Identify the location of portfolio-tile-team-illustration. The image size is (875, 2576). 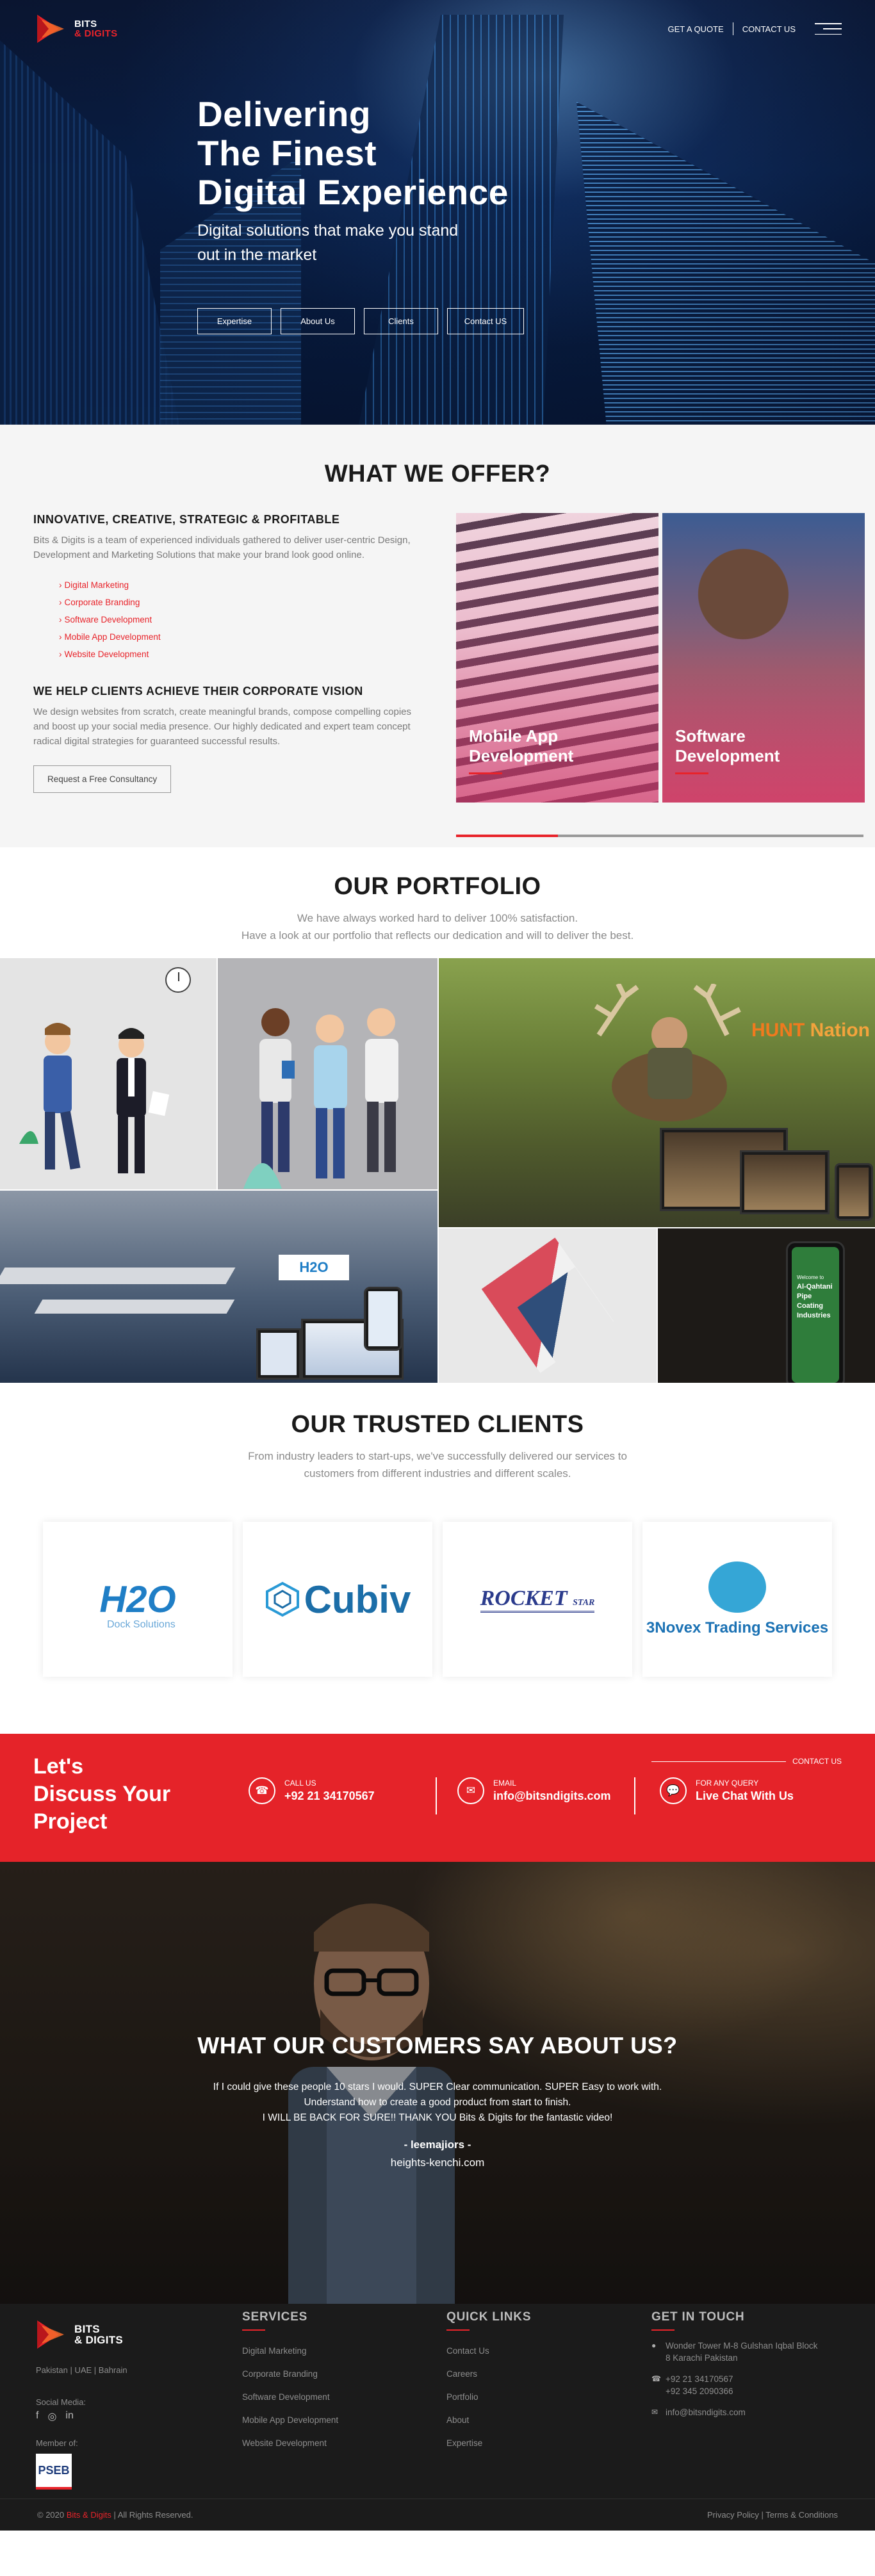
(328, 1073).